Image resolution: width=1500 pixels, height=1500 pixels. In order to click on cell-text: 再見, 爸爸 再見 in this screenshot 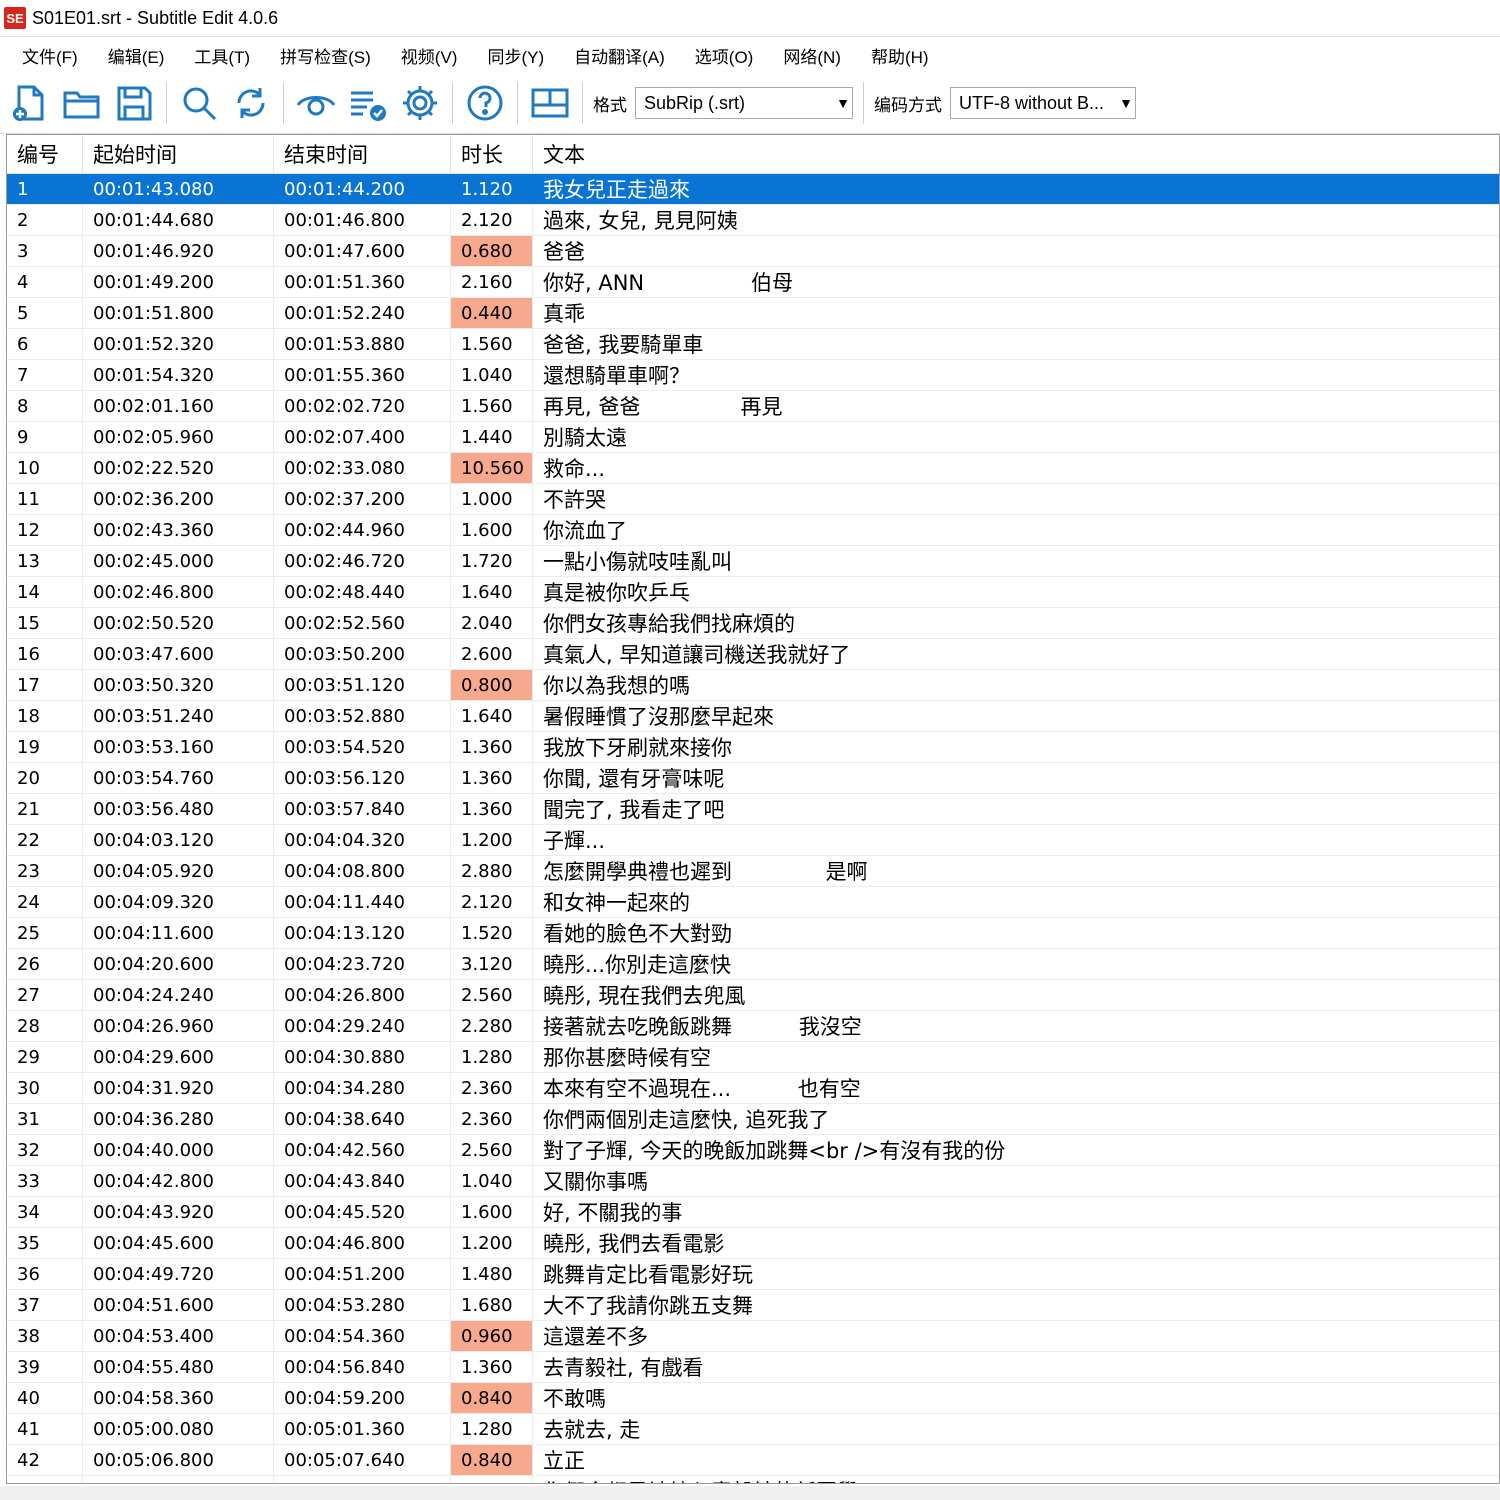, I will do `click(663, 407)`.